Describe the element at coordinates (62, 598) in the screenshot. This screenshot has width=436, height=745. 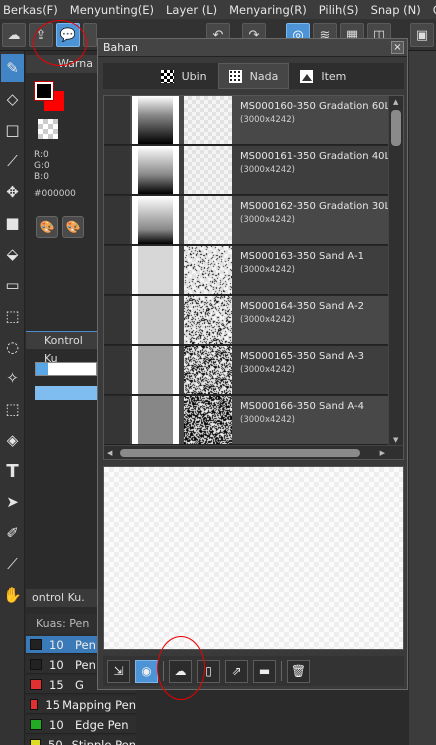
I see `sub-tool-header: ontrol Ku.` at that location.